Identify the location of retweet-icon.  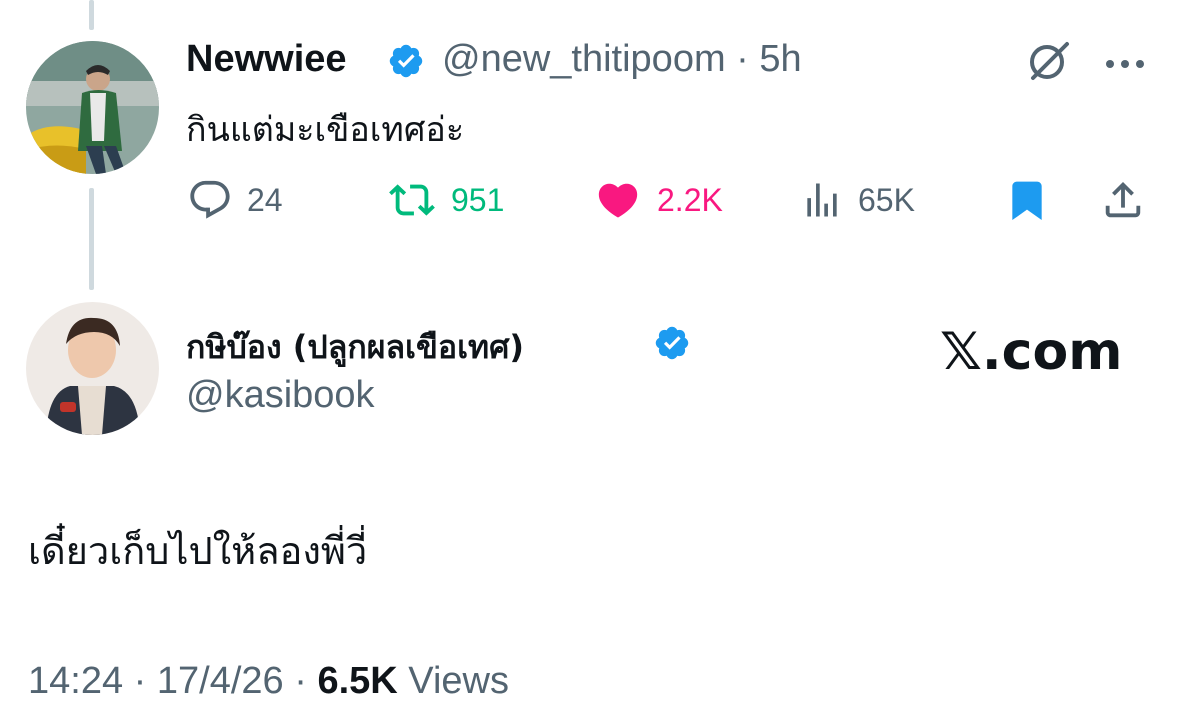
(412, 200).